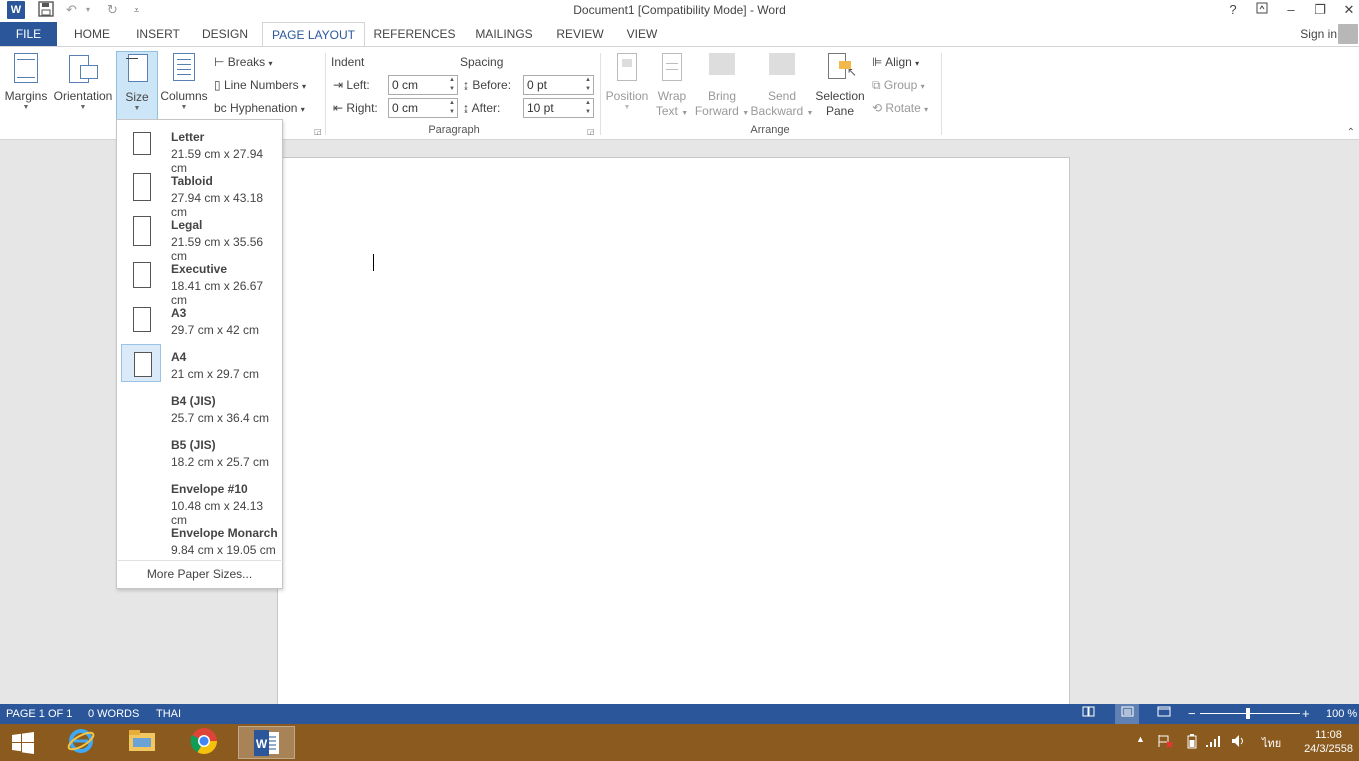 Image resolution: width=1359 pixels, height=761 pixels. I want to click on minimize-button: –, so click(1291, 10).